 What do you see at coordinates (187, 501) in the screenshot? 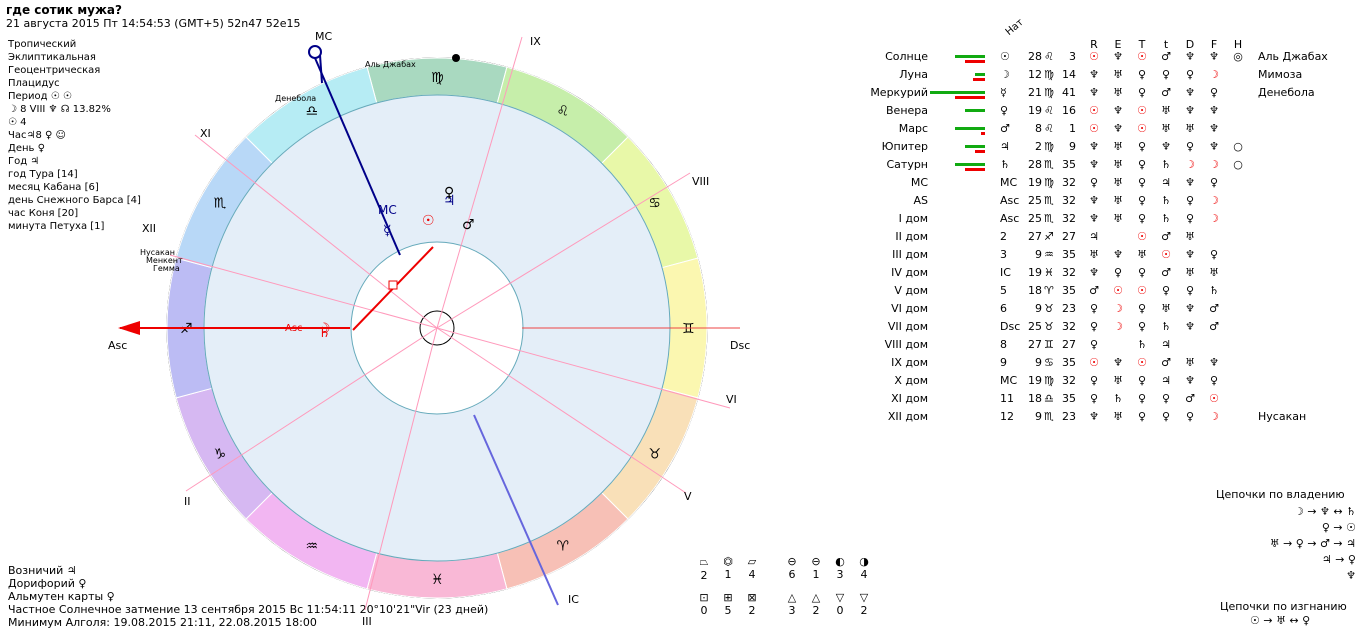
I see `house-label: II` at bounding box center [187, 501].